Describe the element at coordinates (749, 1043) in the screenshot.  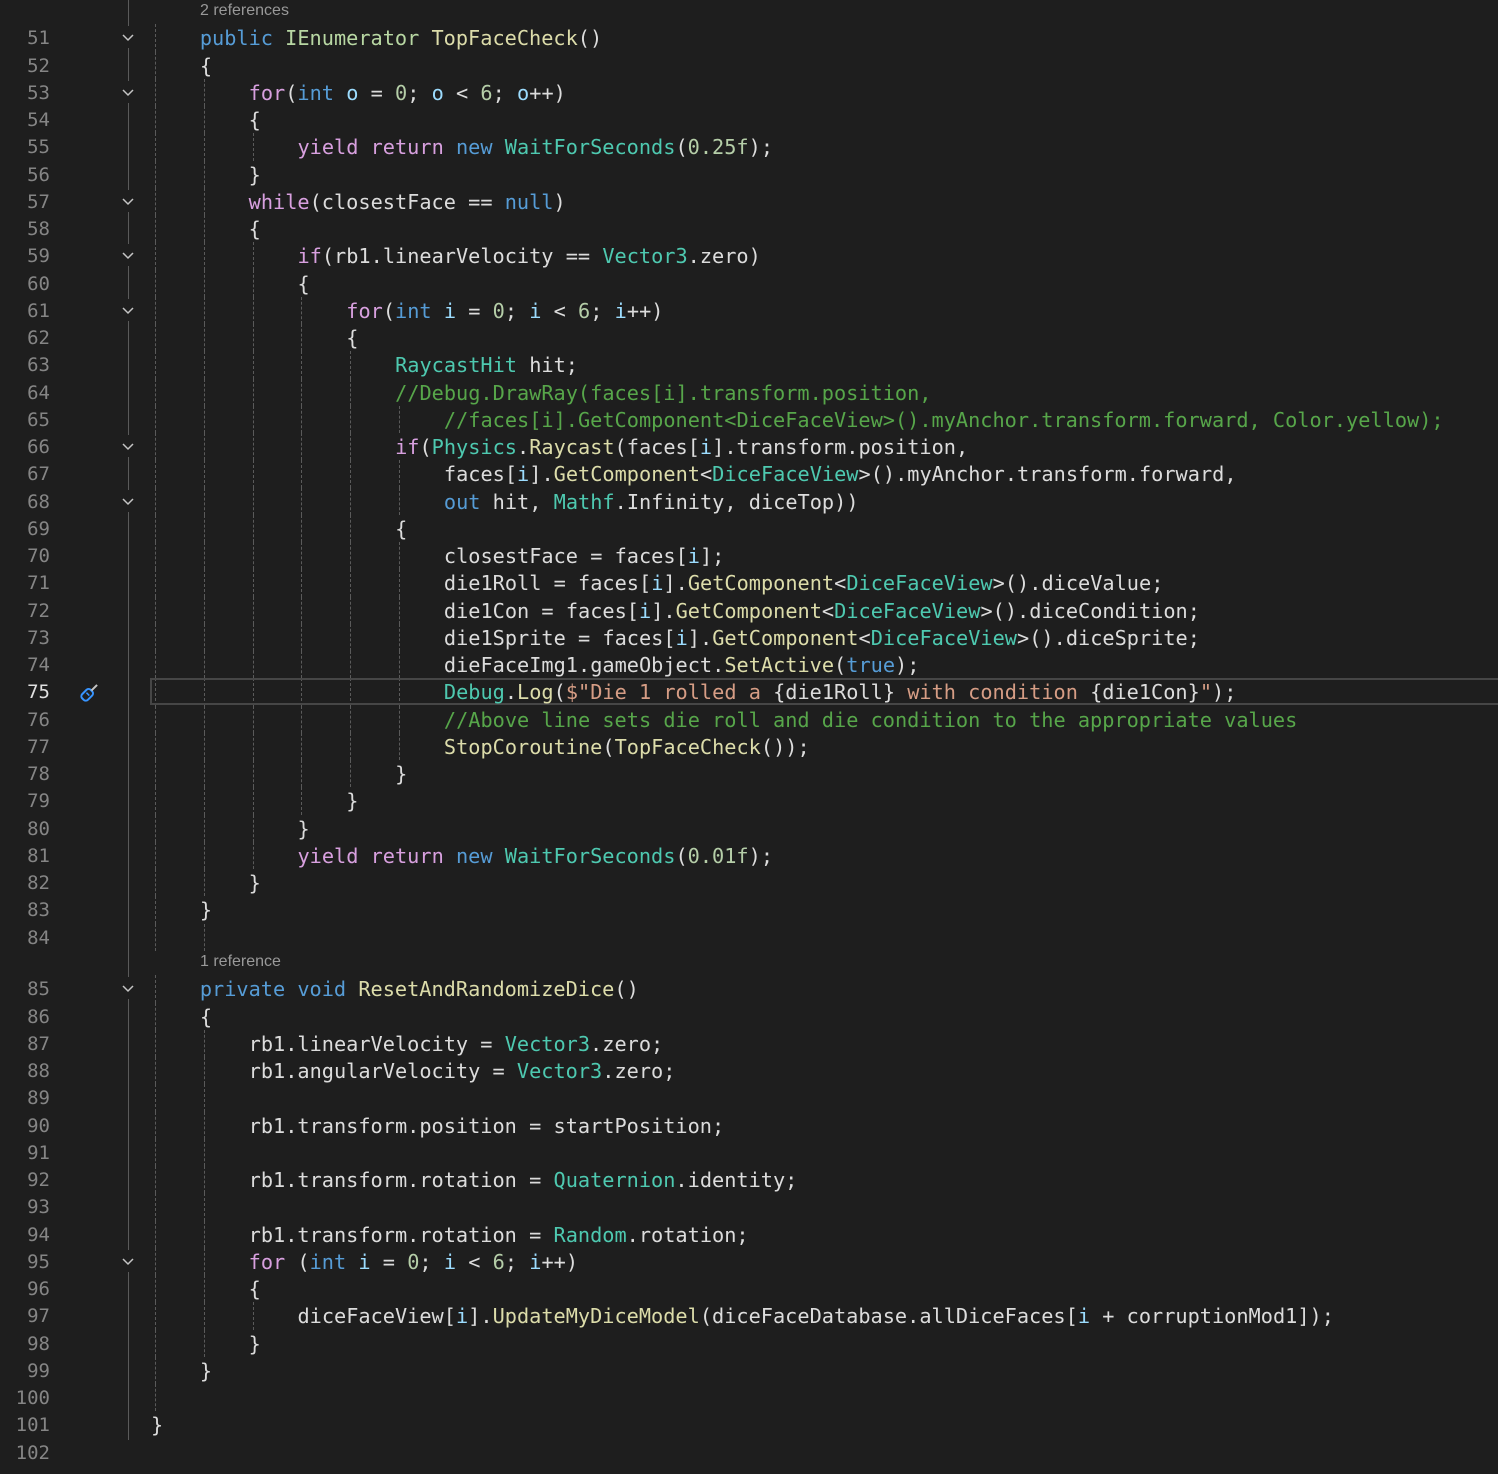
I see `code-line: 87 rb1.linearVelocity = Vector3.zero;` at that location.